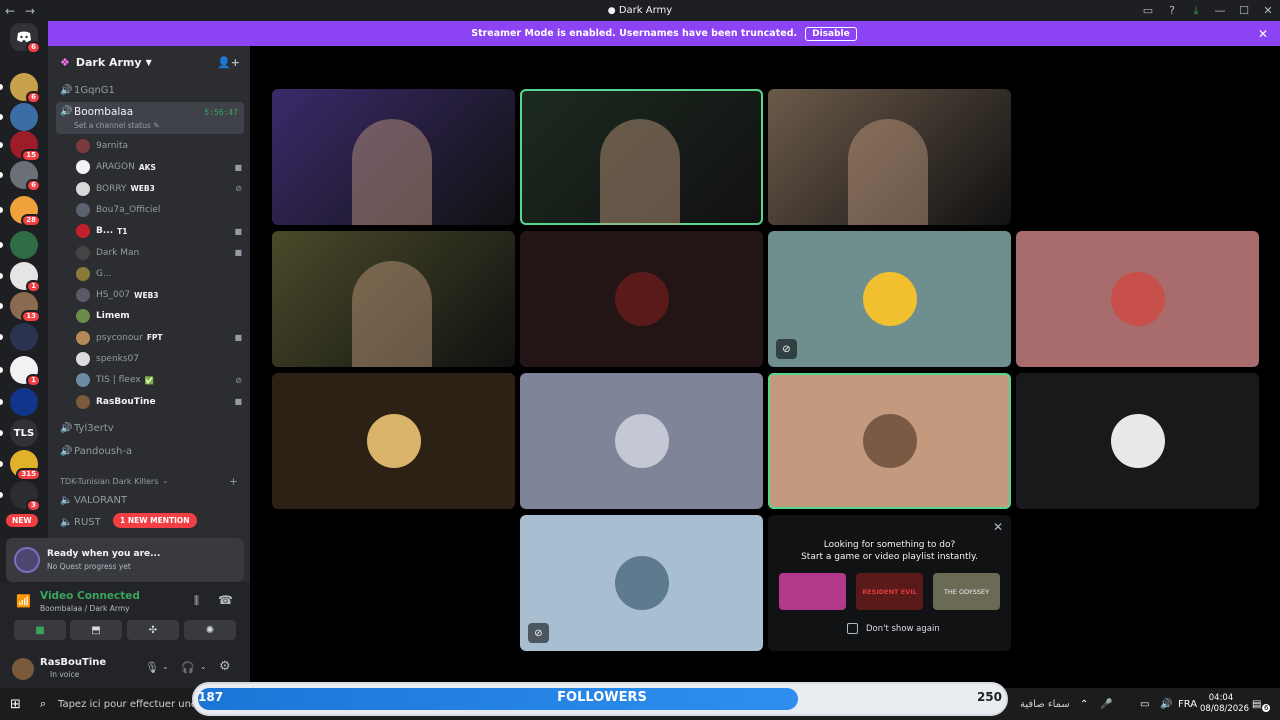  I want to click on voice-member: RasBouTine ■, so click(161, 402).